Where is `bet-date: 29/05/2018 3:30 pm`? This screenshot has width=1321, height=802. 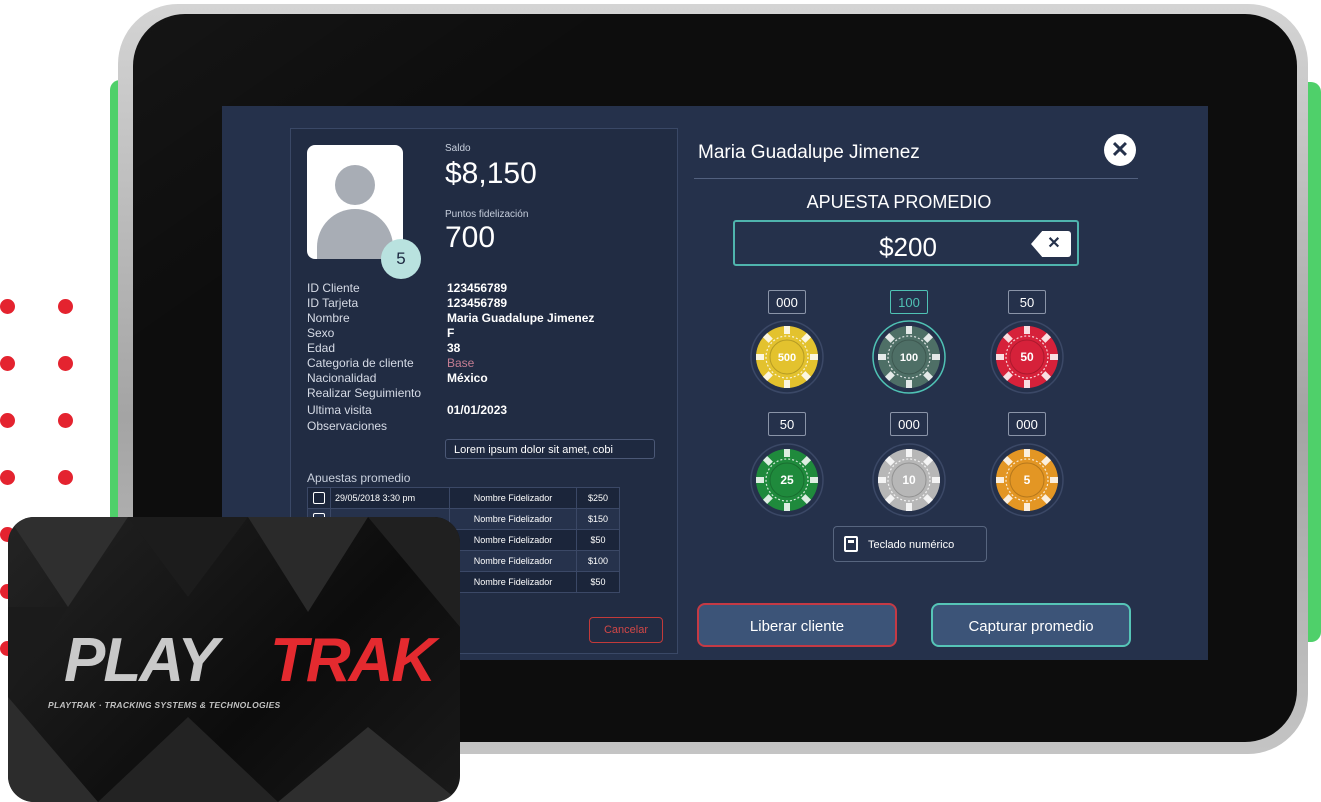
bet-date: 29/05/2018 3:30 pm is located at coordinates (390, 498).